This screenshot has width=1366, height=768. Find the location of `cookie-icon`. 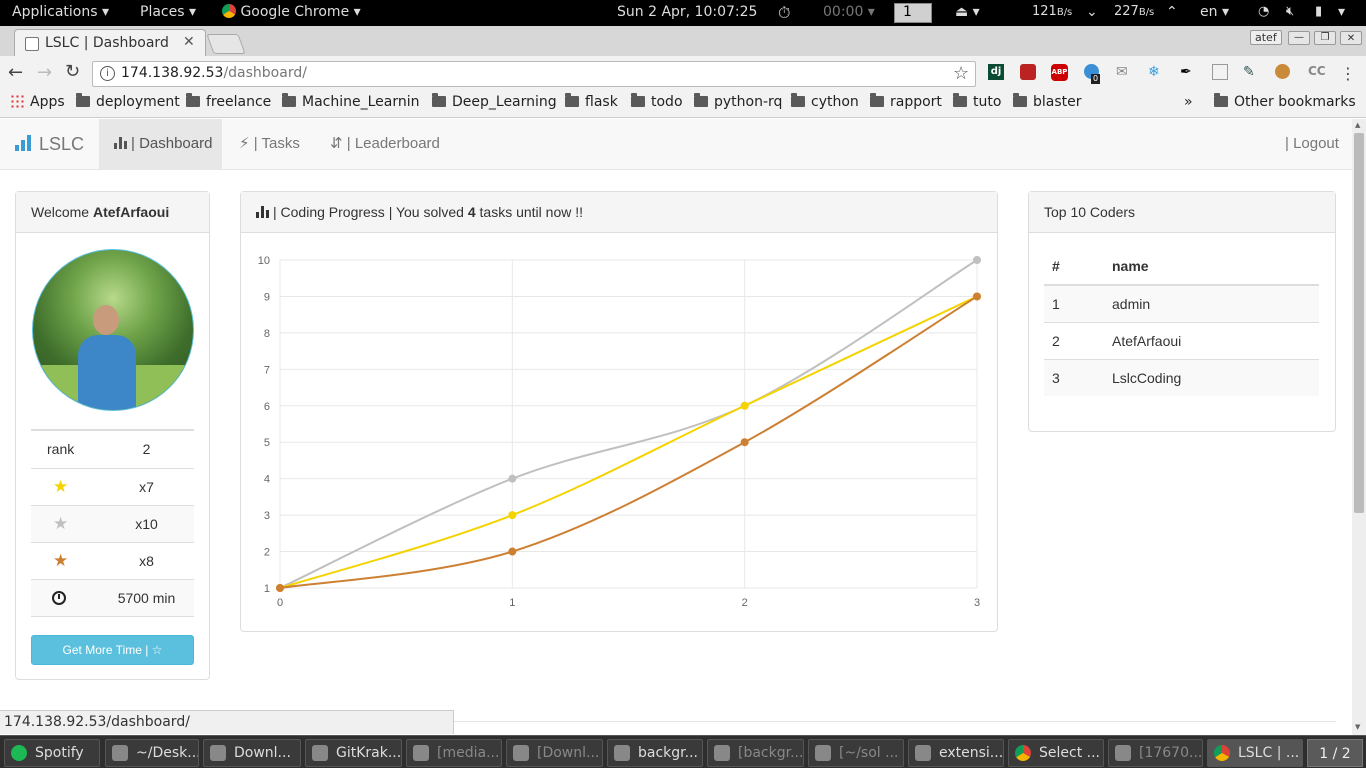

cookie-icon is located at coordinates (1282, 71).